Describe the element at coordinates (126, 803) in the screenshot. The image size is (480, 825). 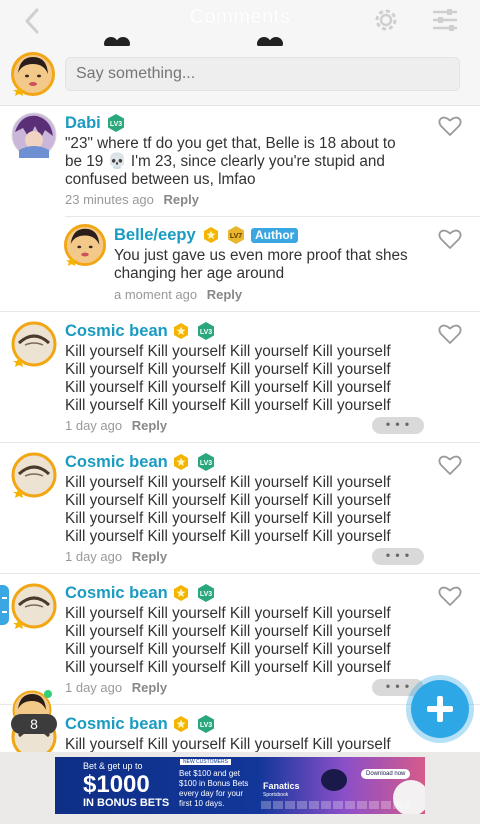
I see `ad-subheadline: IN BONUS BETS` at that location.